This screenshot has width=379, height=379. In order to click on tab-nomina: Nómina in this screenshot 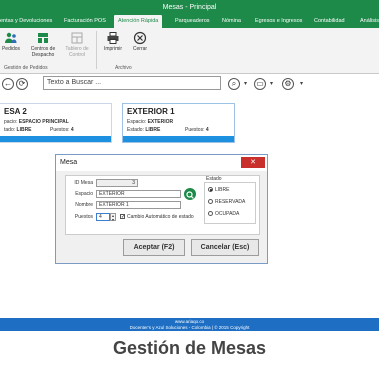, I will do `click(231, 21)`.